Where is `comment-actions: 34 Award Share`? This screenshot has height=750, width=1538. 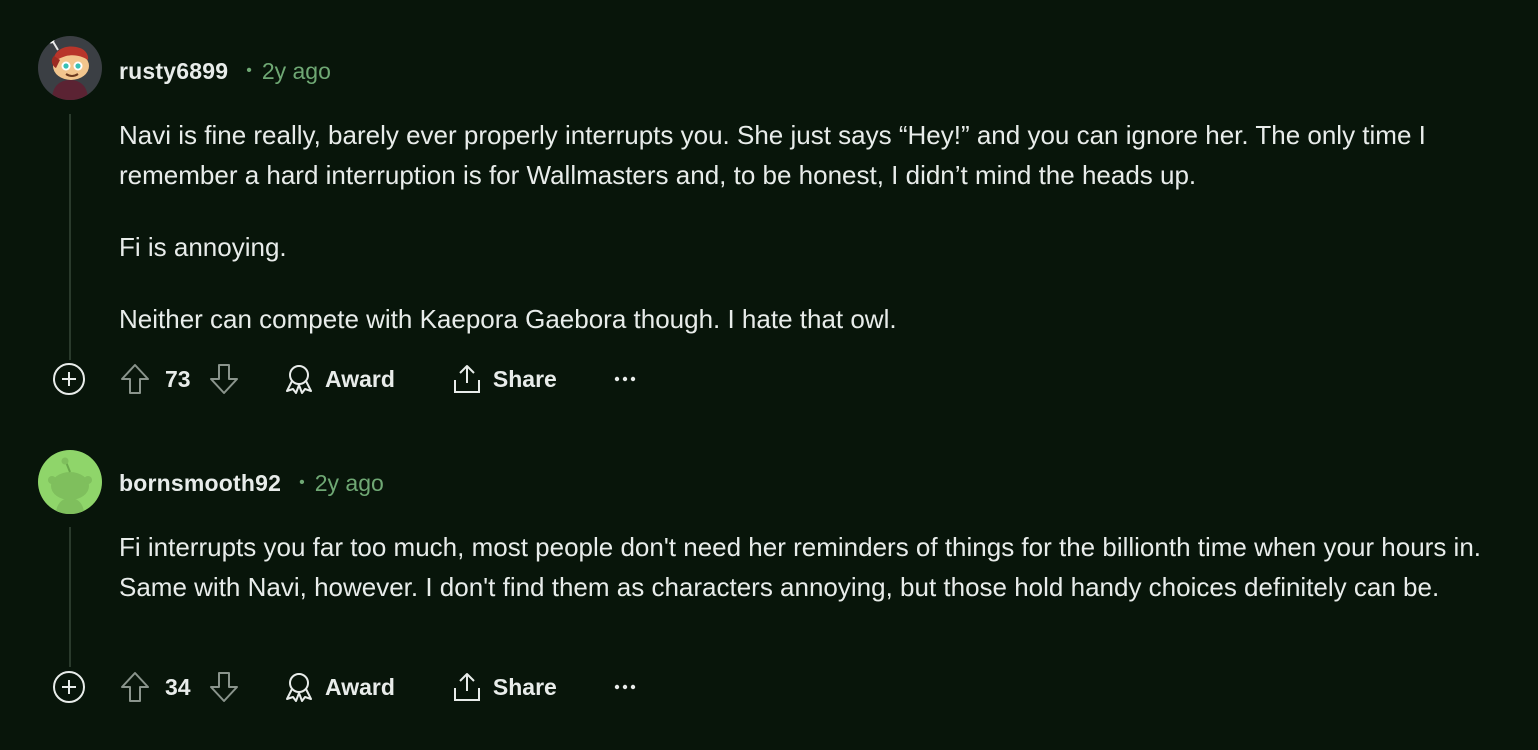 comment-actions: 34 Award Share is located at coordinates (344, 687).